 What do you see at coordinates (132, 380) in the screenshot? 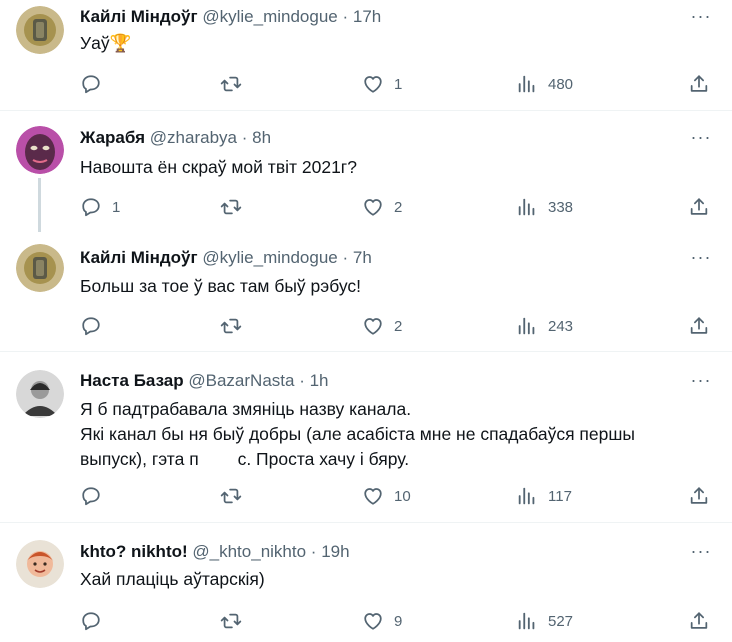
I see `author-name: Наста Базар` at bounding box center [132, 380].